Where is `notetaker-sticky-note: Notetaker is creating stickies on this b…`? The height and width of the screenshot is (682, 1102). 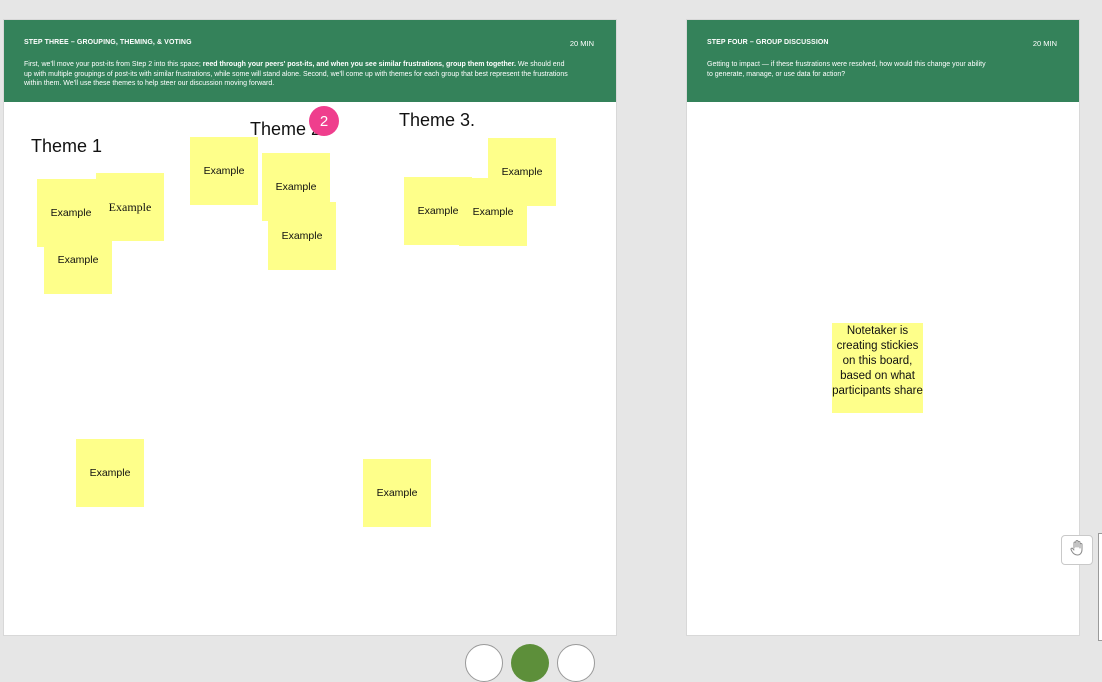
notetaker-sticky-note: Notetaker is creating stickies on this b… is located at coordinates (877, 368).